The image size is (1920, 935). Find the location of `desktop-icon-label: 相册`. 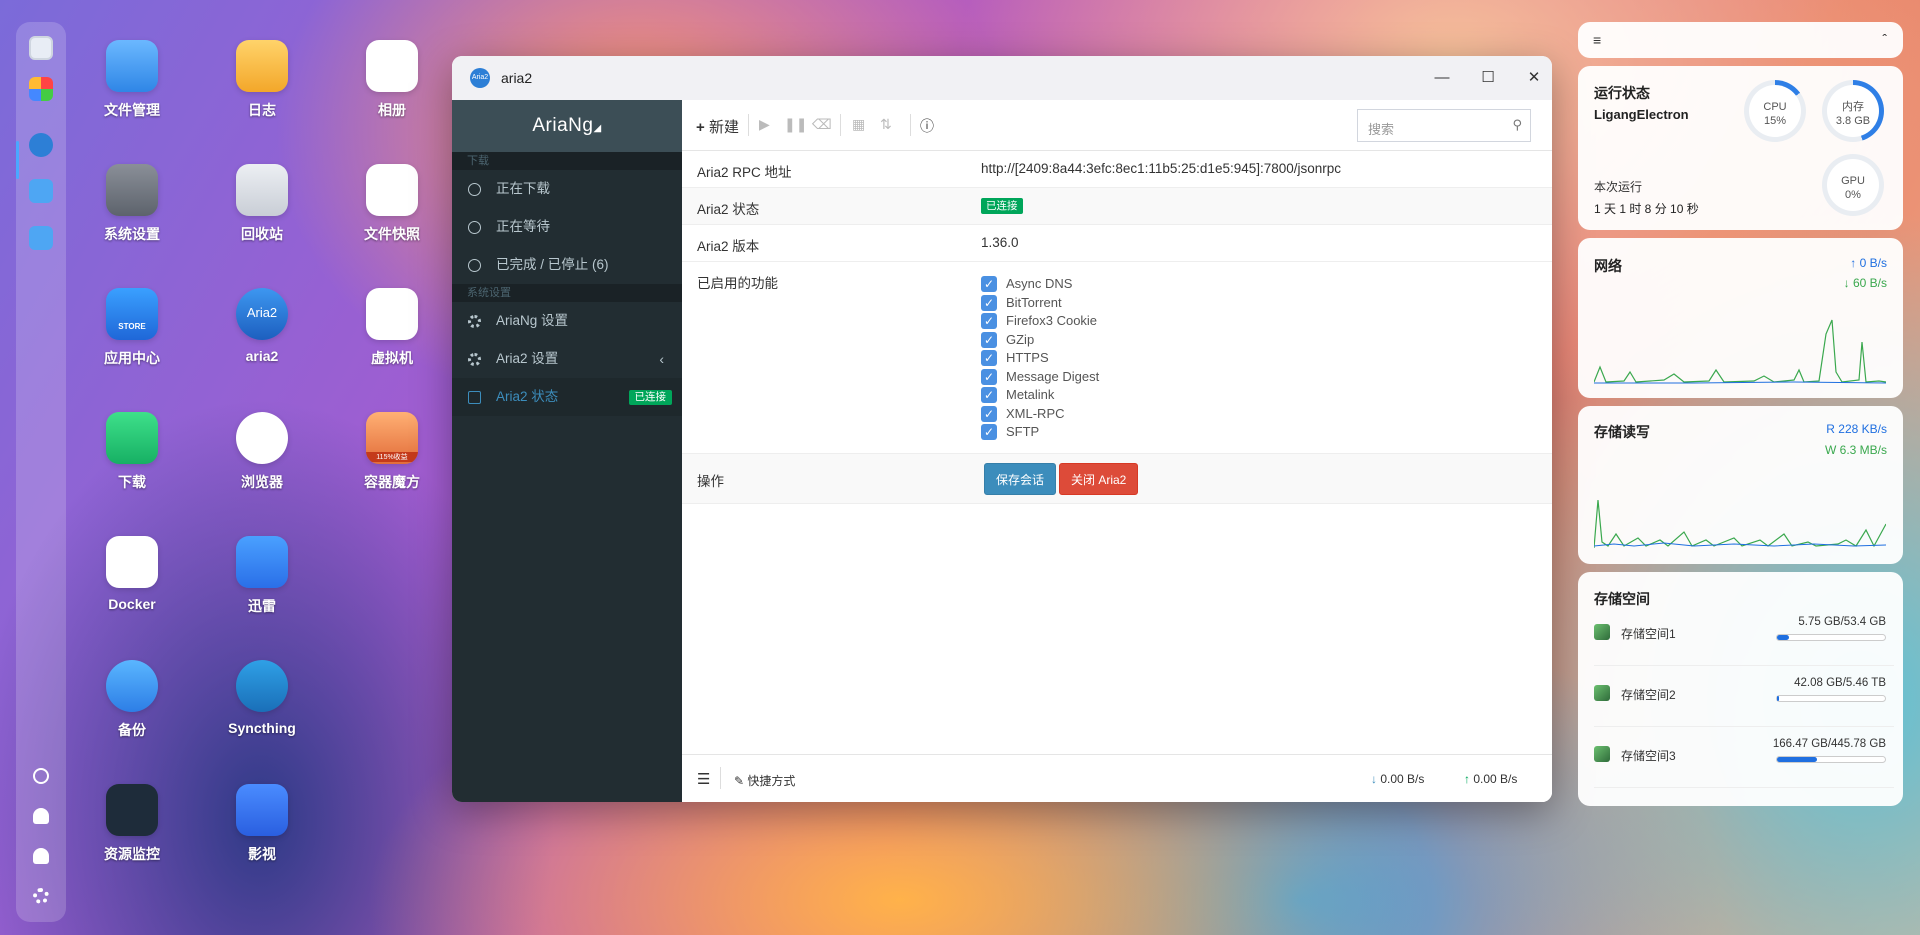

desktop-icon-label: 相册 is located at coordinates (392, 110).